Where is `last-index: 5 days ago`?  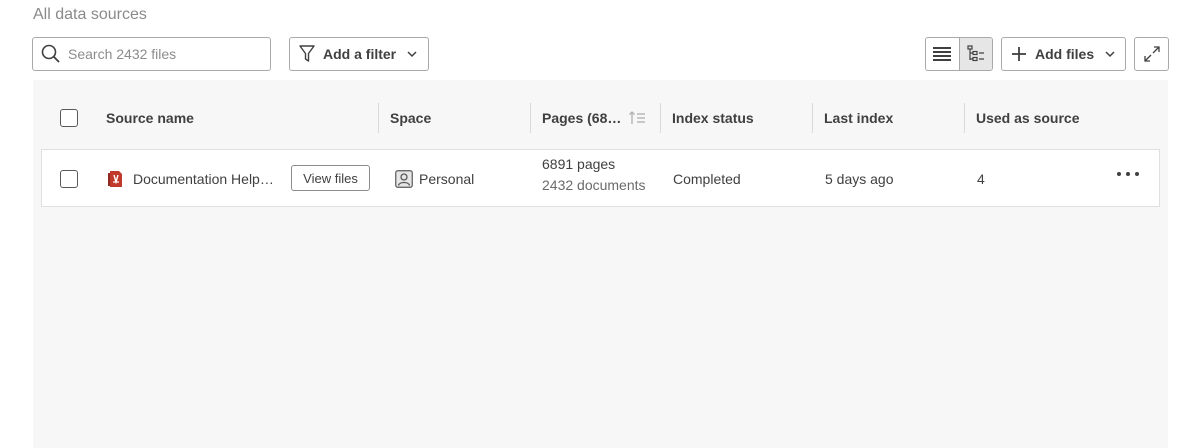 last-index: 5 days ago is located at coordinates (859, 179).